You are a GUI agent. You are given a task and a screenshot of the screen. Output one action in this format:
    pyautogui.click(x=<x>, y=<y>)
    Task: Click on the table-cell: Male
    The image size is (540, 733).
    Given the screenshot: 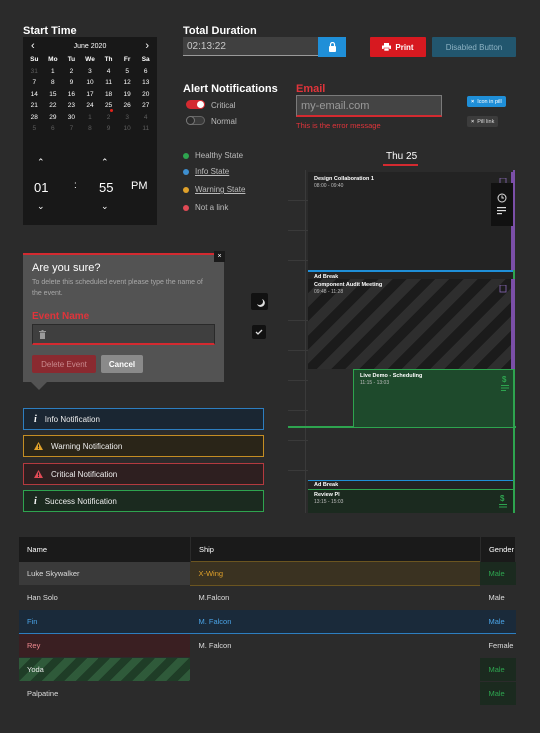 What is the action you would take?
    pyautogui.click(x=498, y=573)
    